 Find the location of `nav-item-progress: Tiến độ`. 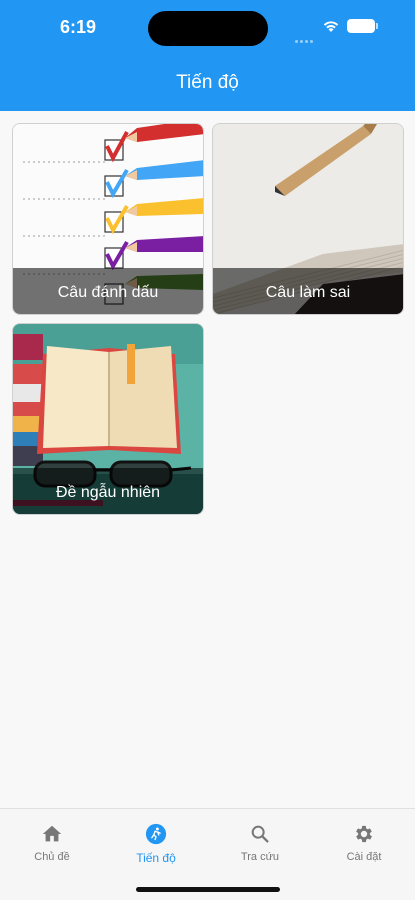

nav-item-progress: Tiến độ is located at coordinates (156, 844).